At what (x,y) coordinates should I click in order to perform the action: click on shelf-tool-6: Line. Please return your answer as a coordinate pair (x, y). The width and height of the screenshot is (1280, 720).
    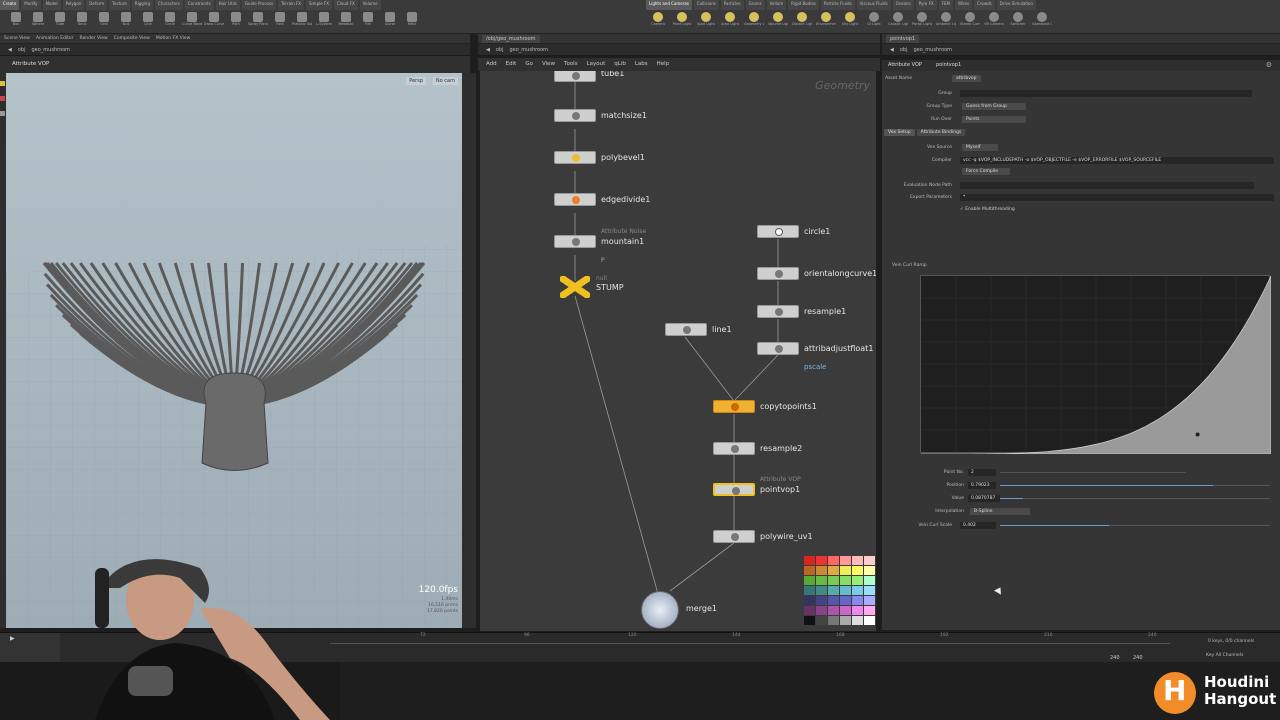
    Looking at the image, I should click on (148, 22).